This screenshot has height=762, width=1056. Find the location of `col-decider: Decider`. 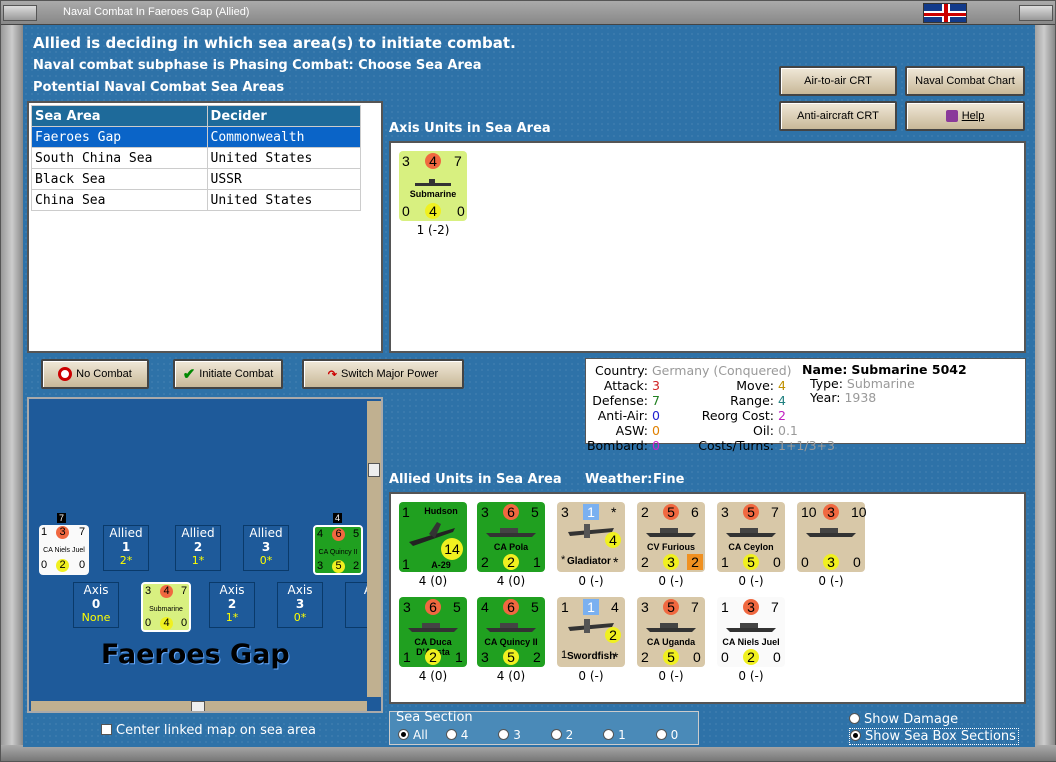

col-decider: Decider is located at coordinates (284, 116).